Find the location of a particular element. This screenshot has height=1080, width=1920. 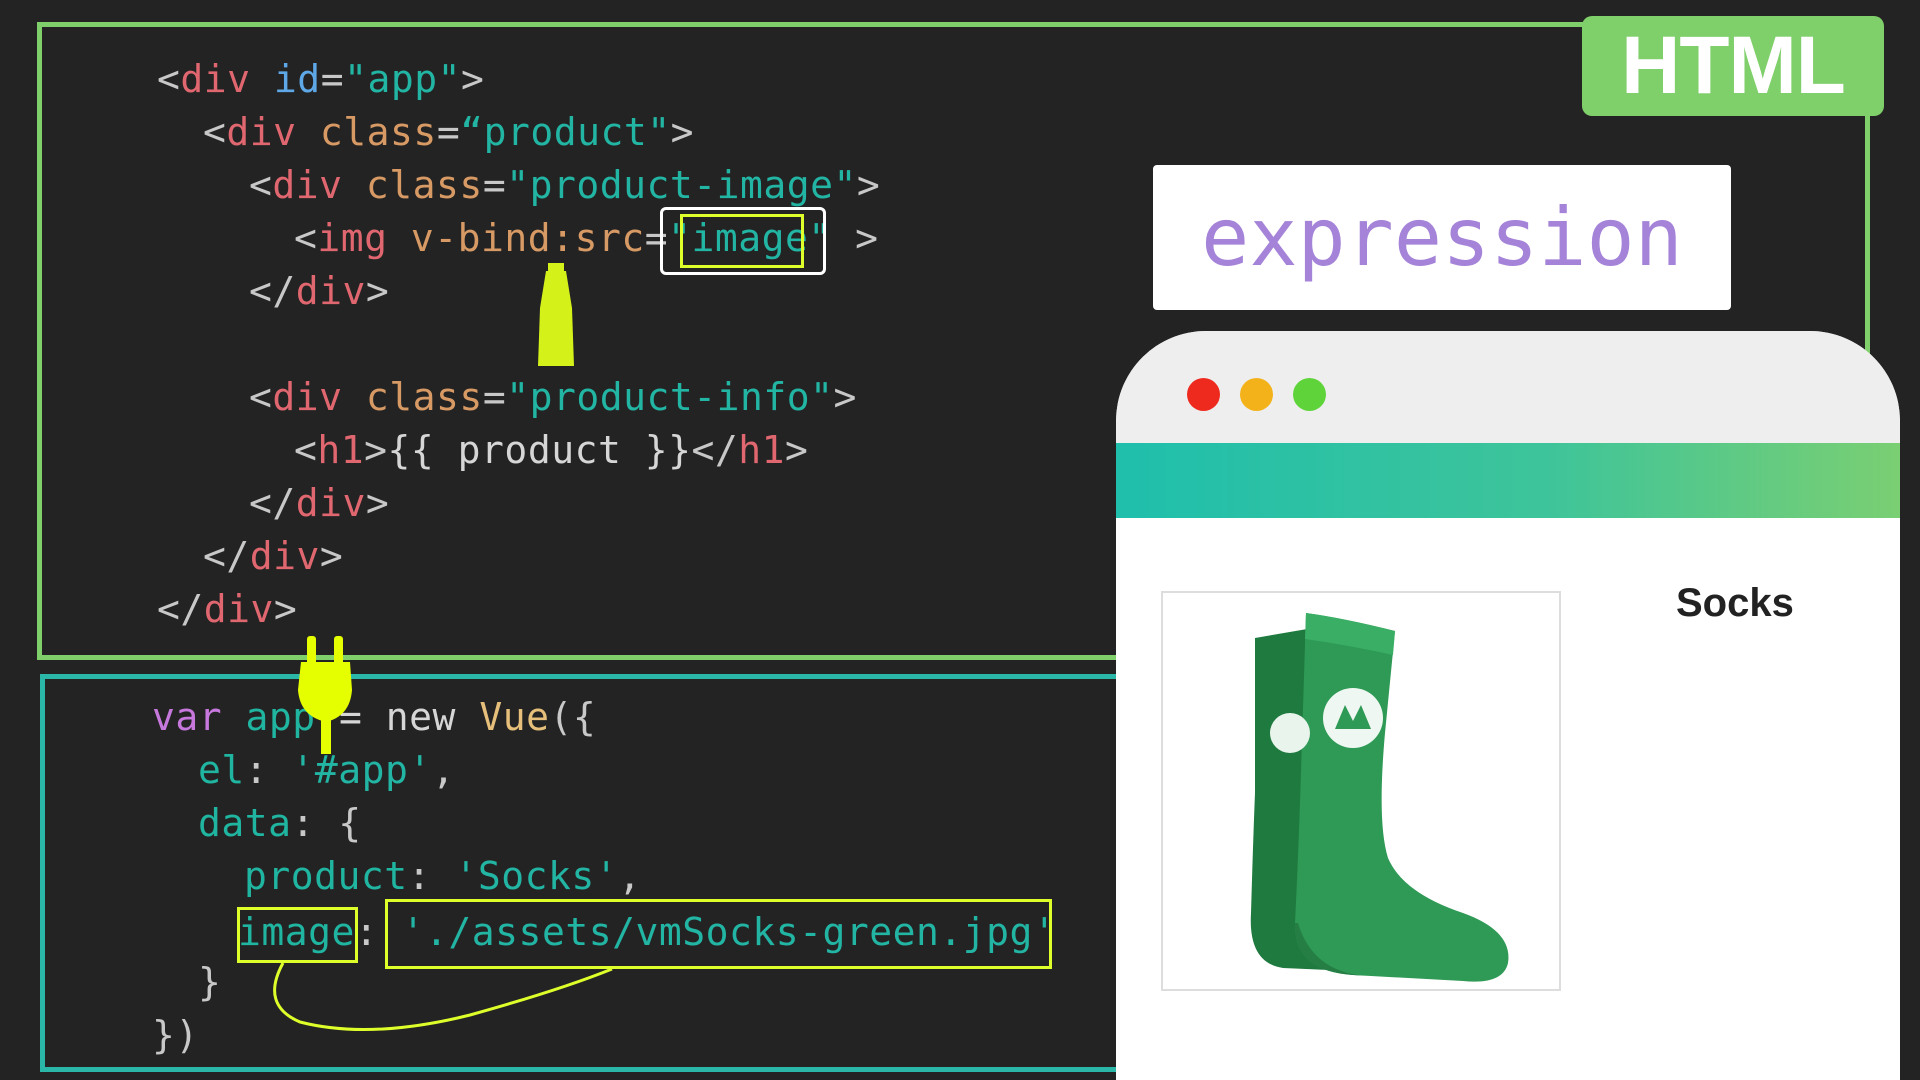

html-code-token: "product-info" is located at coordinates (670, 397).